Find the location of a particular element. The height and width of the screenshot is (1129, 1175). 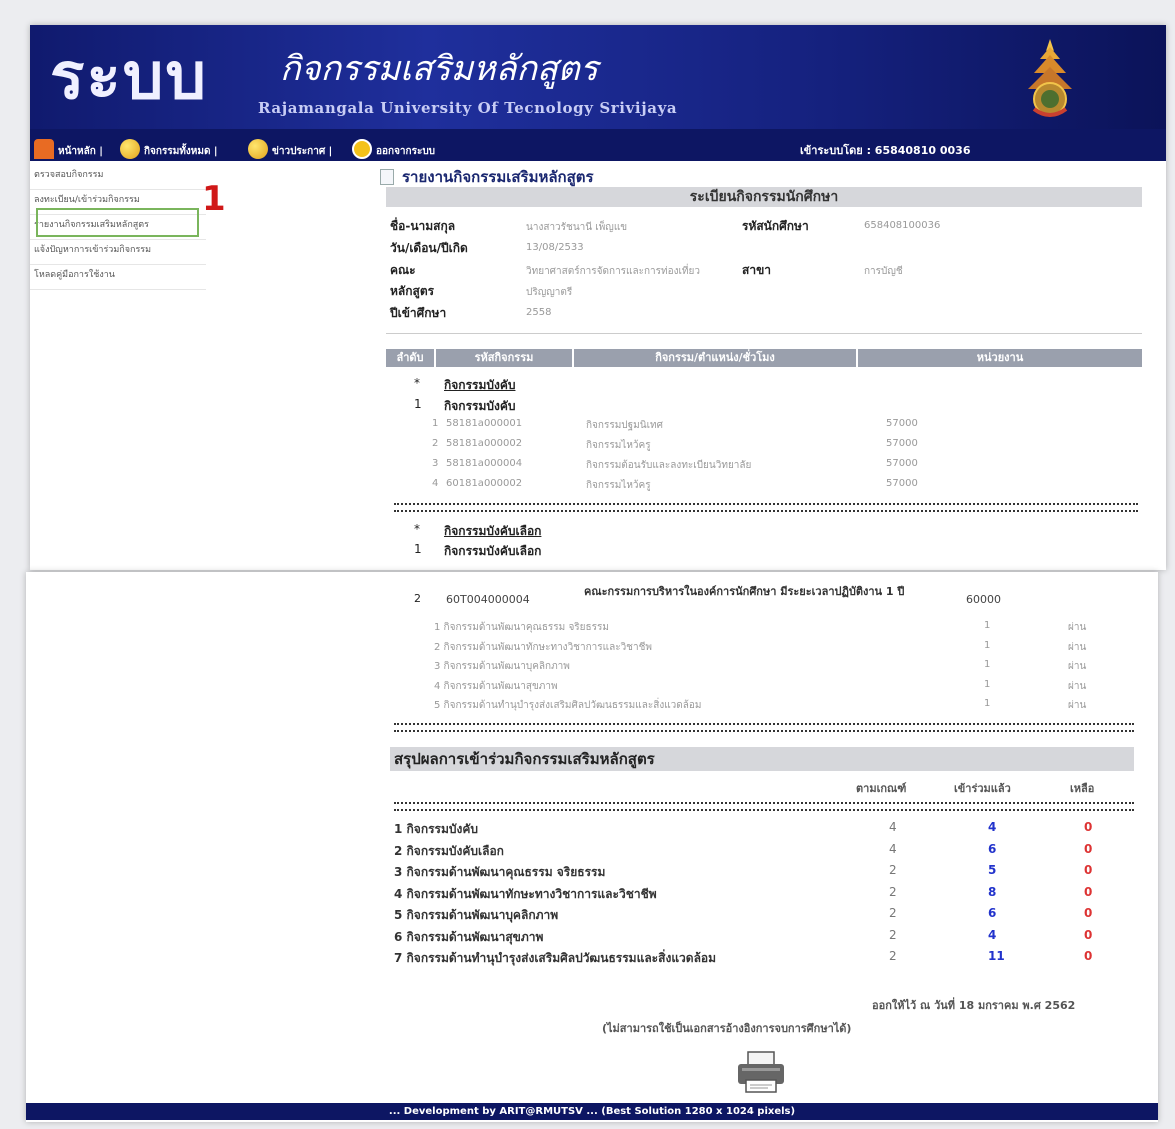

row-no: 2 is located at coordinates (435, 443).